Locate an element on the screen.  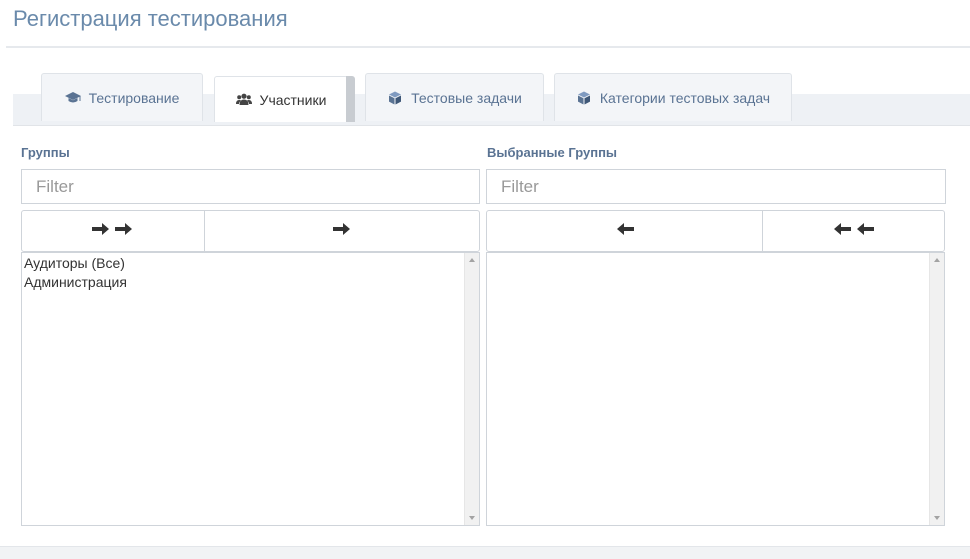
double-arrow-left-icon is located at coordinates (854, 231).